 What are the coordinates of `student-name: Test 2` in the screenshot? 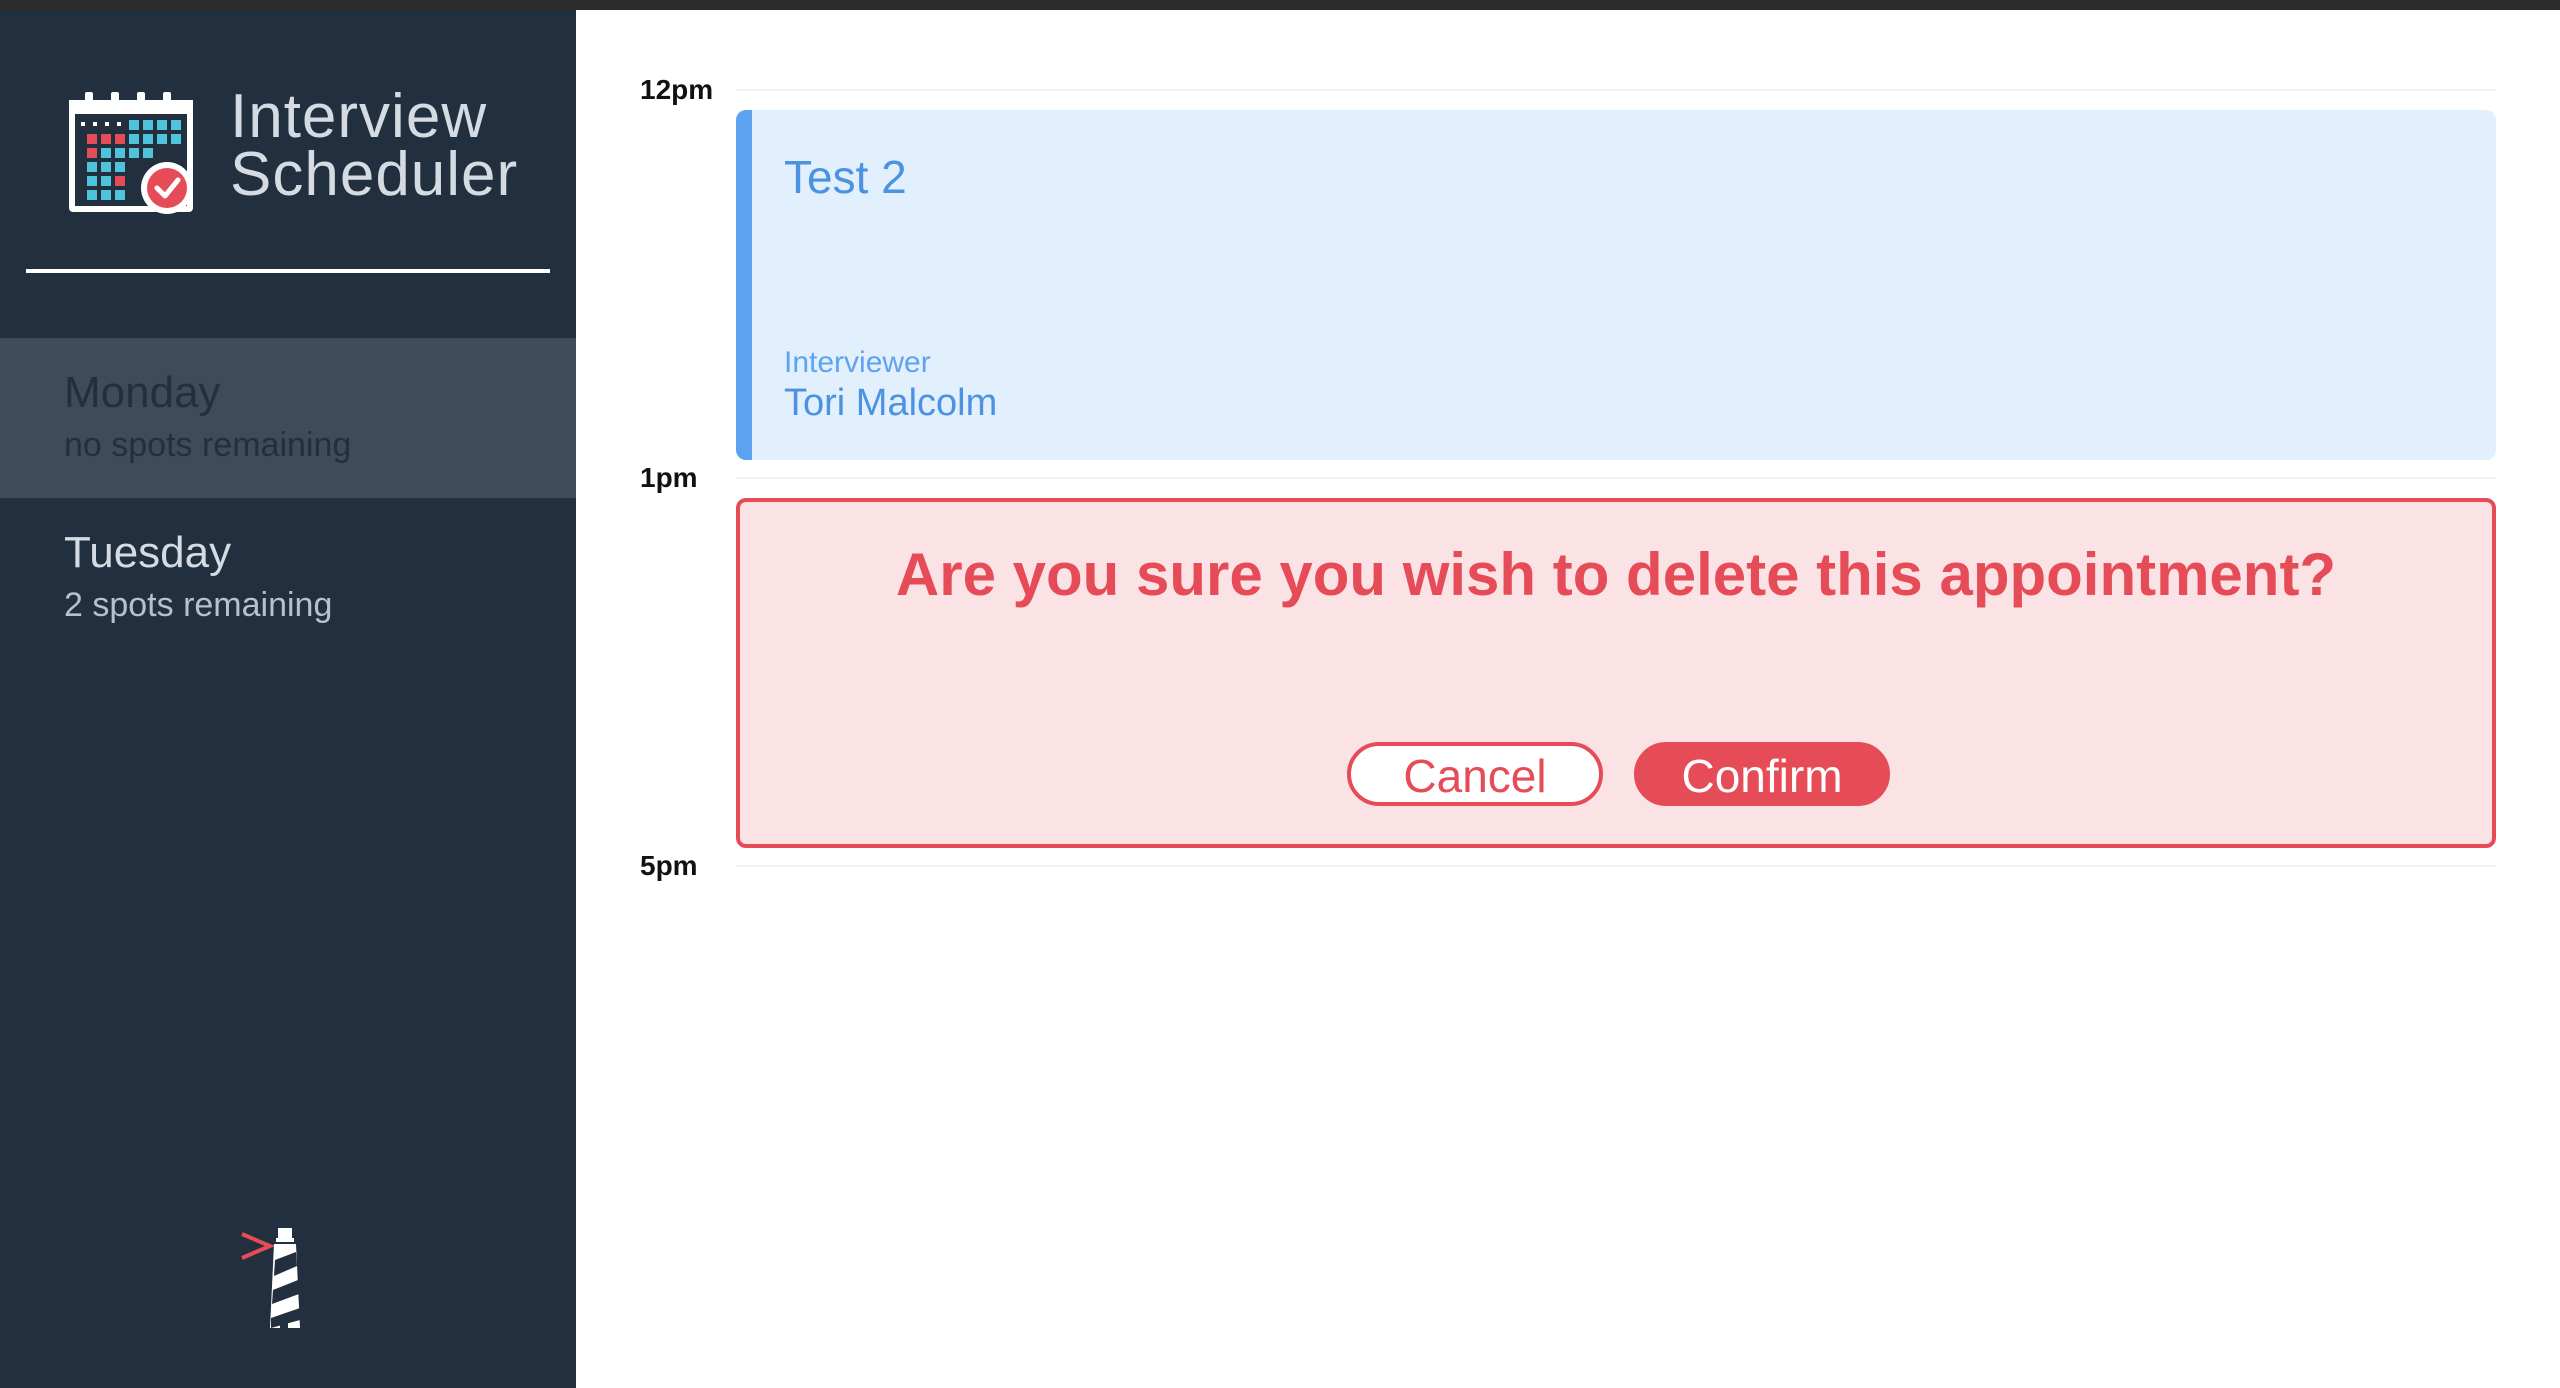 It's located at (845, 177).